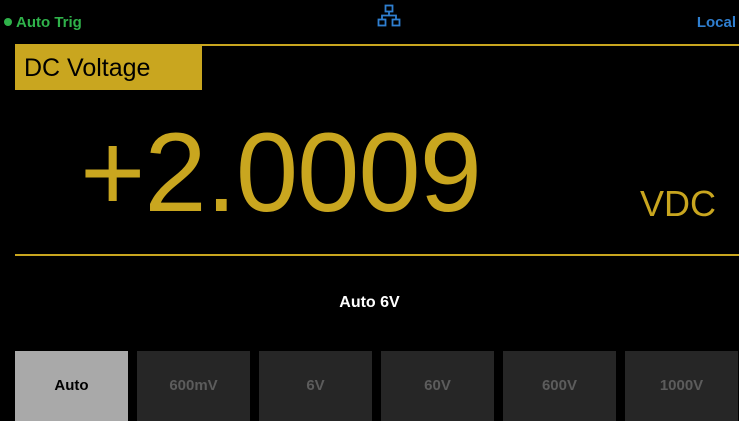  I want to click on trigger-indicator-dot, so click(8, 22).